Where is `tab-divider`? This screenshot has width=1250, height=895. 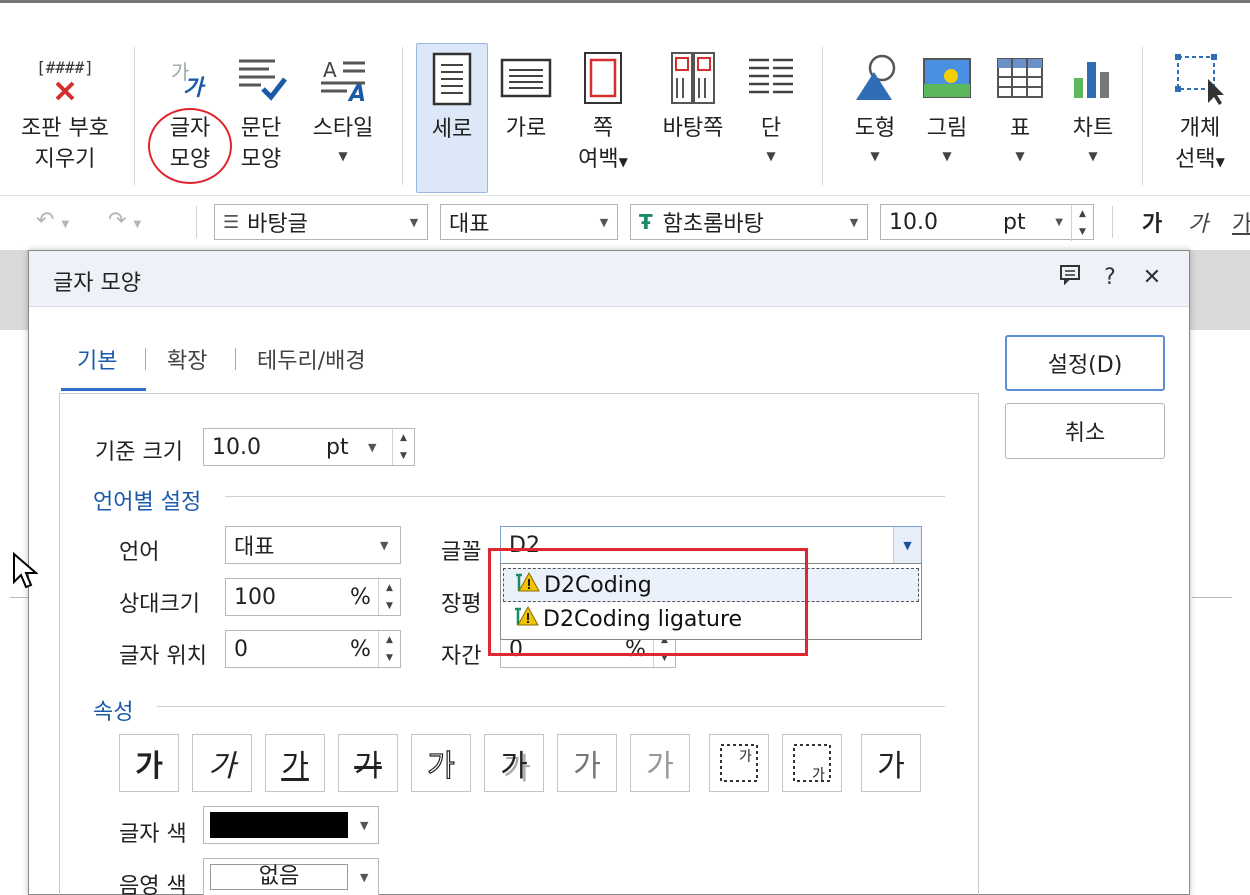 tab-divider is located at coordinates (145, 359).